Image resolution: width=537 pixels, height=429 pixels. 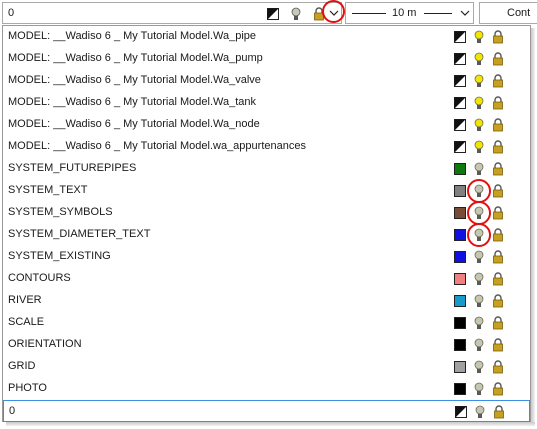 I want to click on current-layer-icons, so click(x=296, y=14).